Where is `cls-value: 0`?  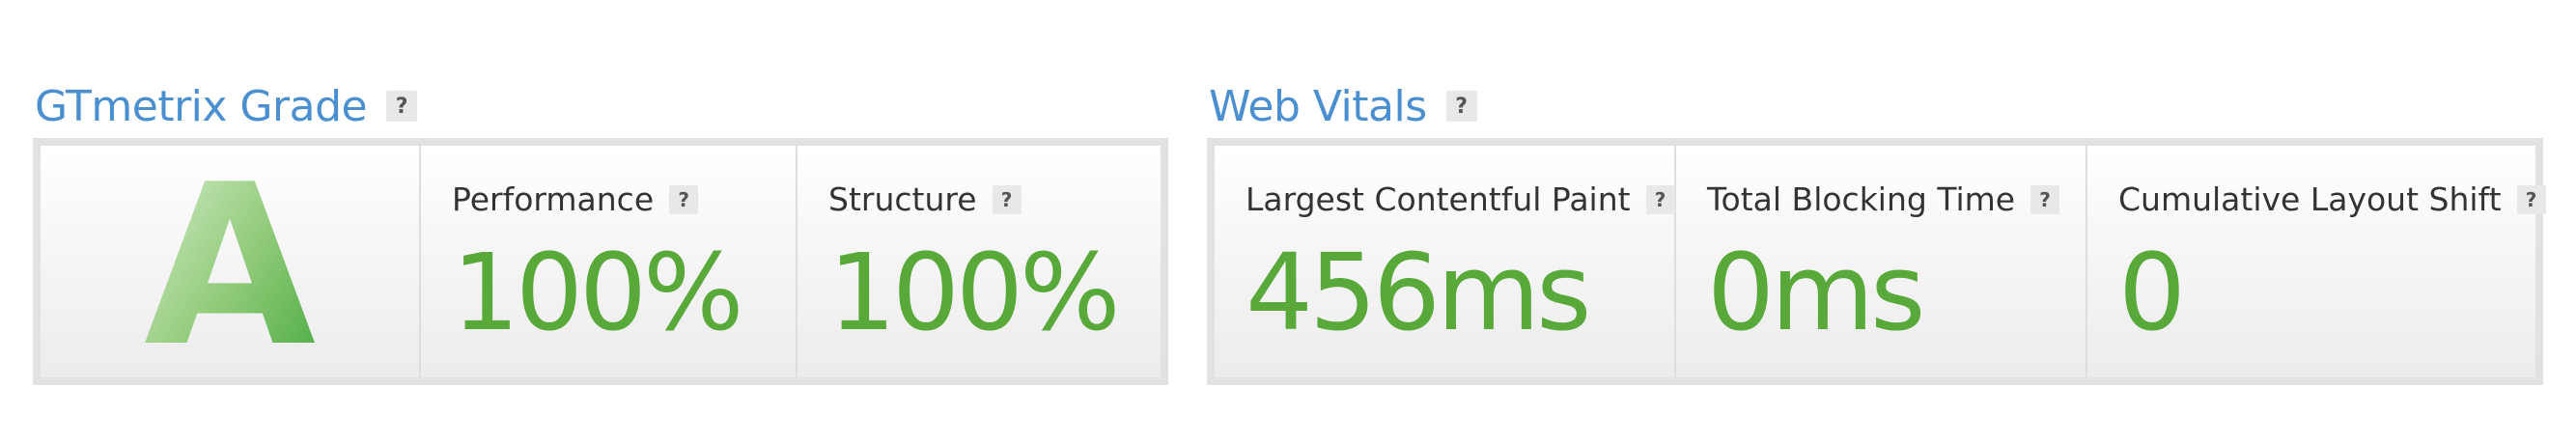
cls-value: 0 is located at coordinates (2152, 292).